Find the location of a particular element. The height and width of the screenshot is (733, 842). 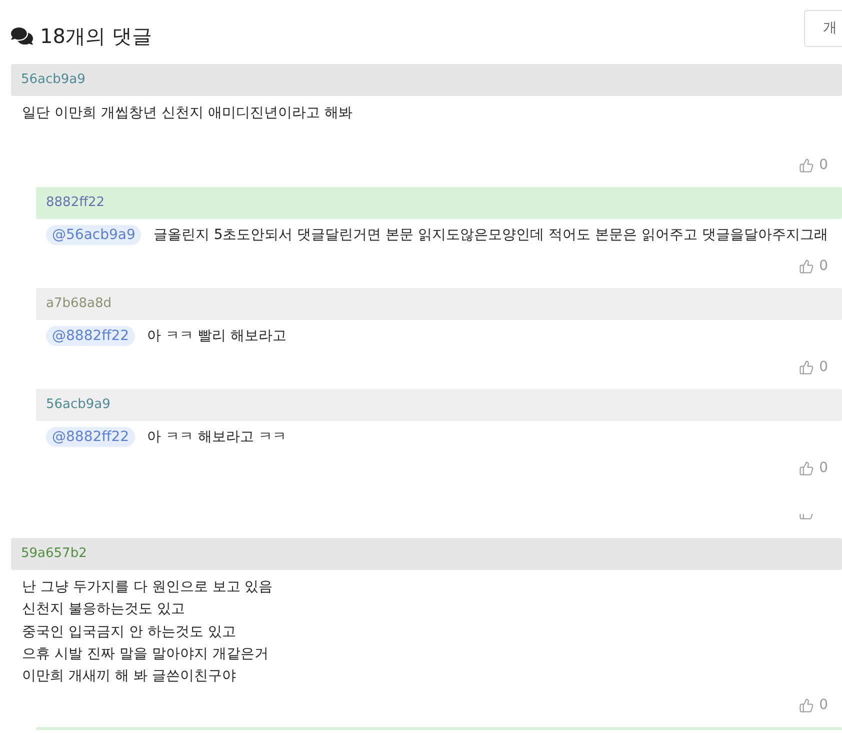

author-id: a7b68a8d is located at coordinates (79, 304).